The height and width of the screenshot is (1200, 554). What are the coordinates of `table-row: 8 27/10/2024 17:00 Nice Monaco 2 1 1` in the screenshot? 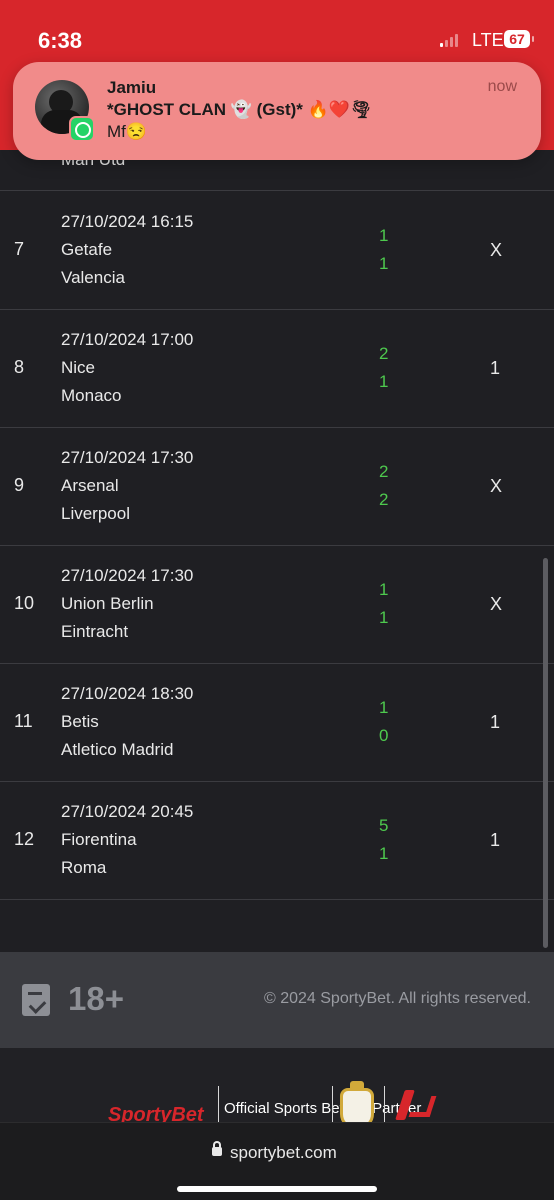 It's located at (277, 369).